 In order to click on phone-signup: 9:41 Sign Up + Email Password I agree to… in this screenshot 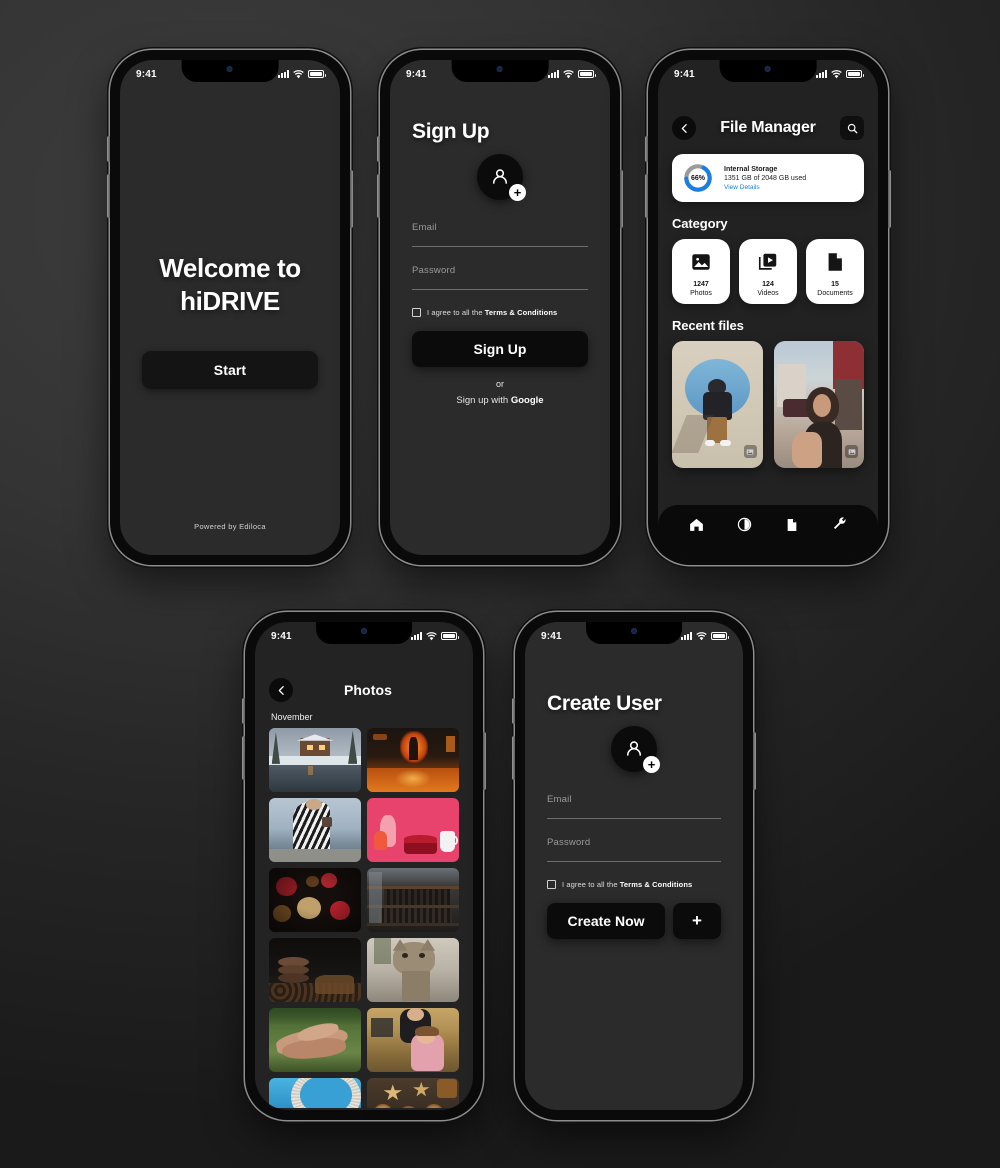, I will do `click(500, 307)`.